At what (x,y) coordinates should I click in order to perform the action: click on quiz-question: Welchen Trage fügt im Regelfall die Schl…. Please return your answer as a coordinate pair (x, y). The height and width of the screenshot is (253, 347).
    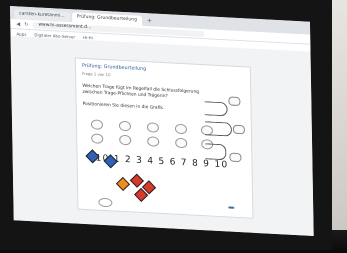
    Looking at the image, I should click on (141, 91).